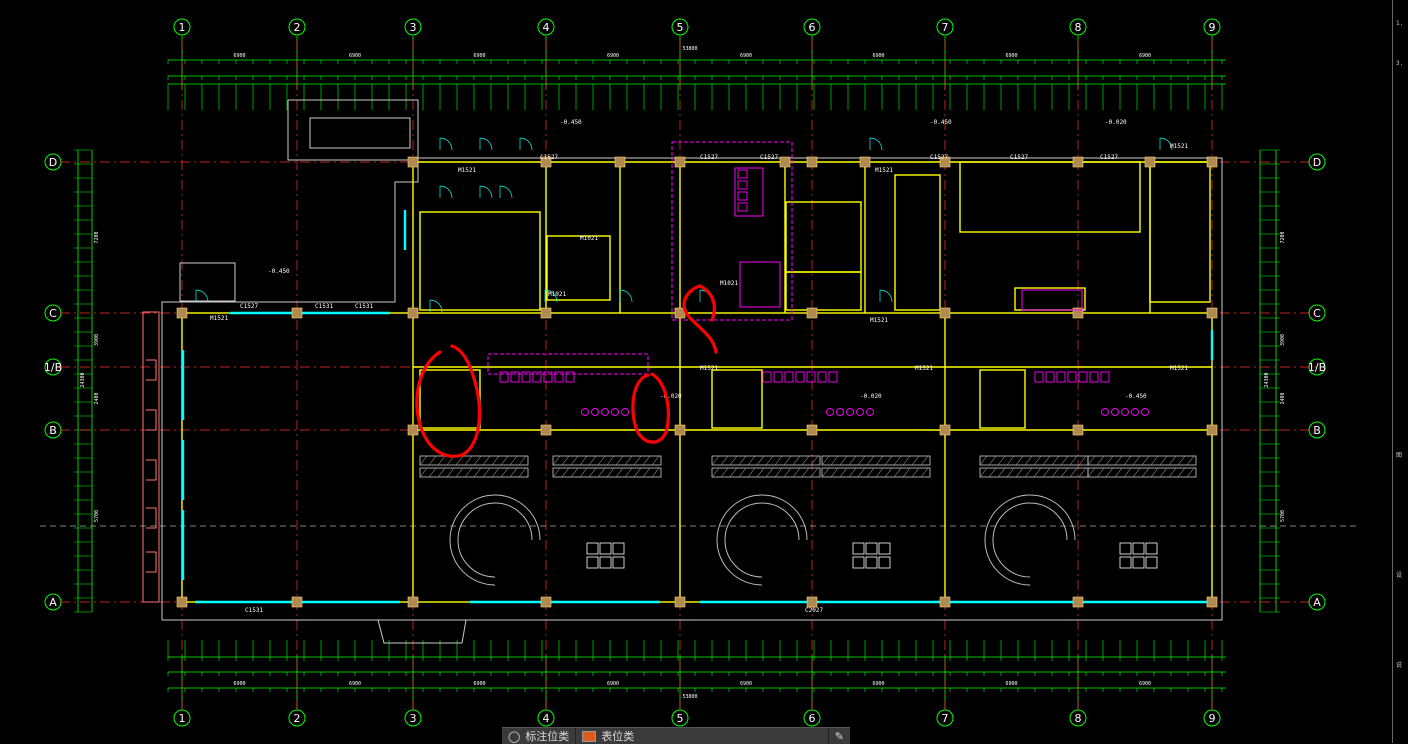  Describe the element at coordinates (364, 306) in the screenshot. I see `window-label: C1531` at that location.